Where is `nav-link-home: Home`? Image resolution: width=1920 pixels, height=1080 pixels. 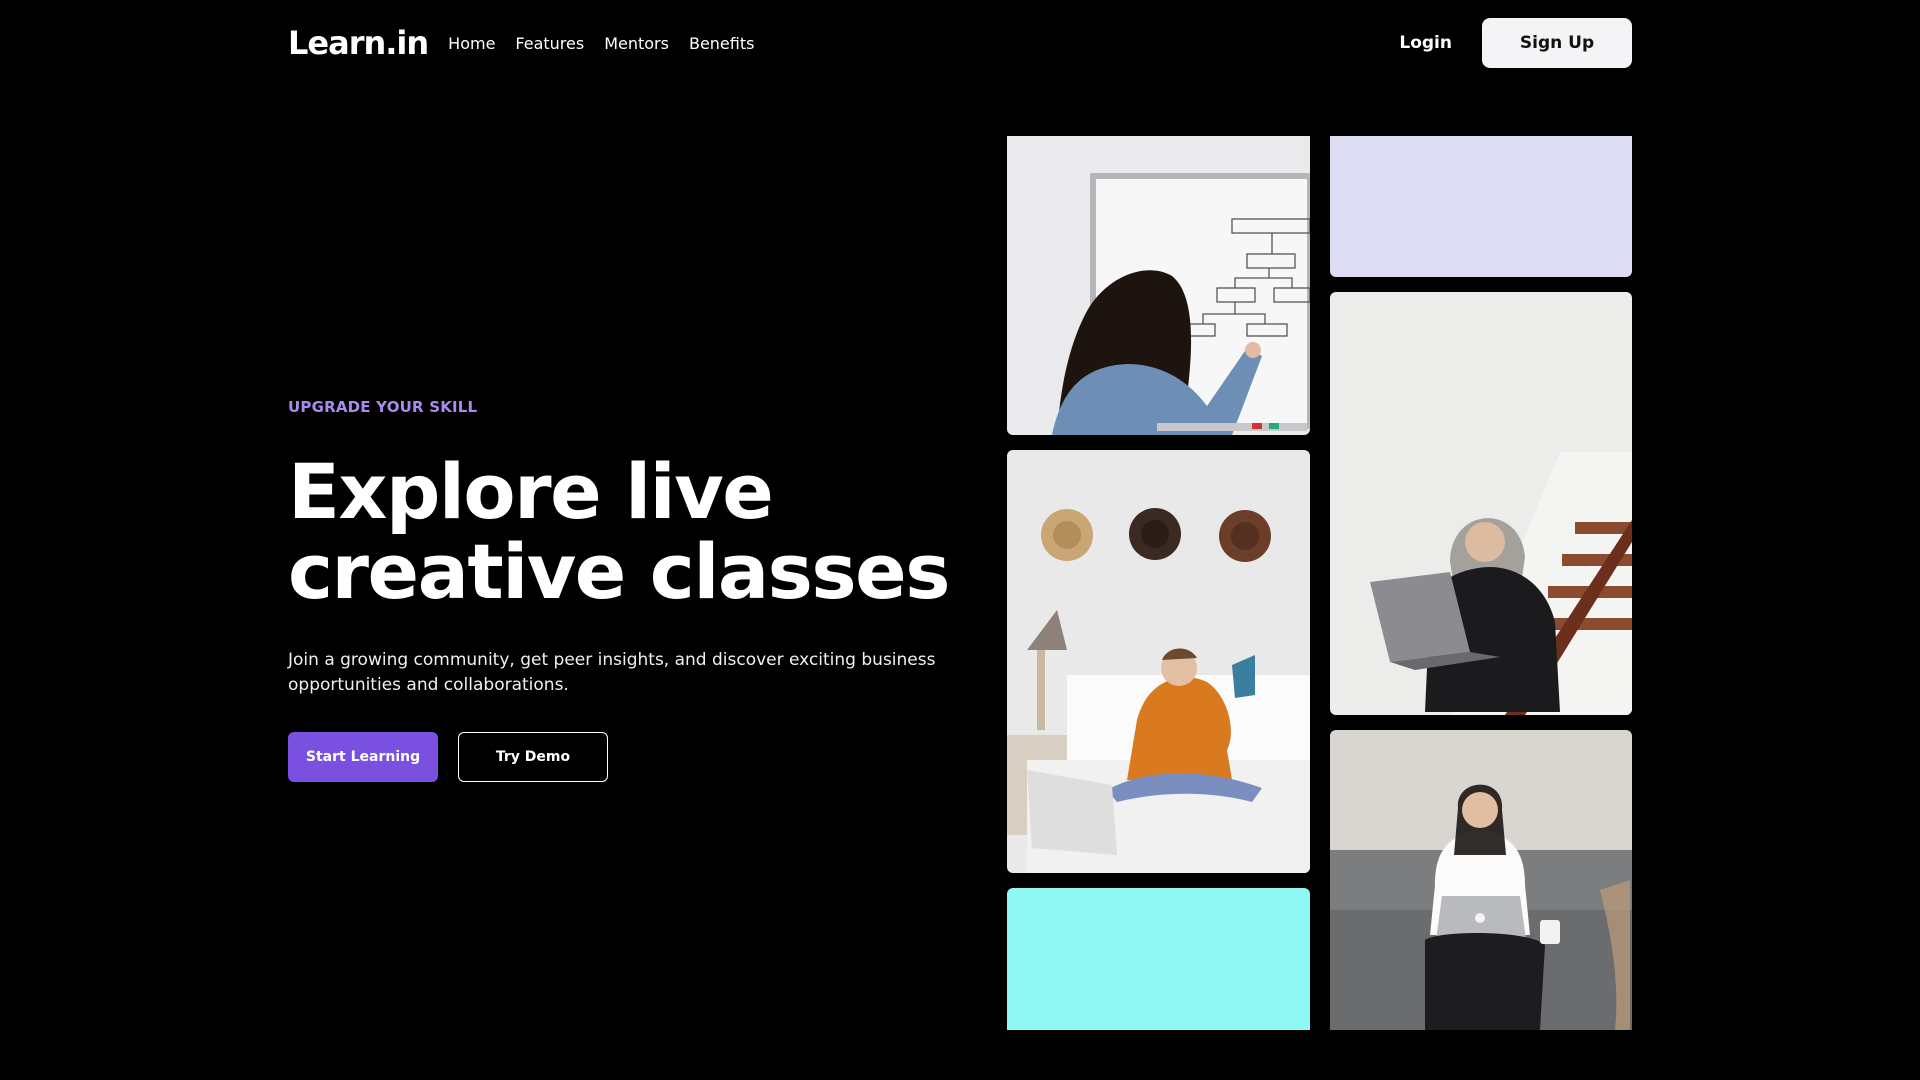 nav-link-home: Home is located at coordinates (471, 43).